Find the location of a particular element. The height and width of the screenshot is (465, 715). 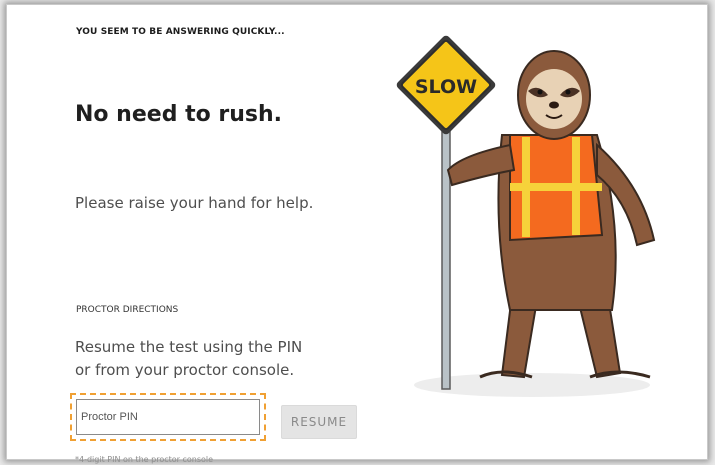

resume-button: RESUME is located at coordinates (319, 422).